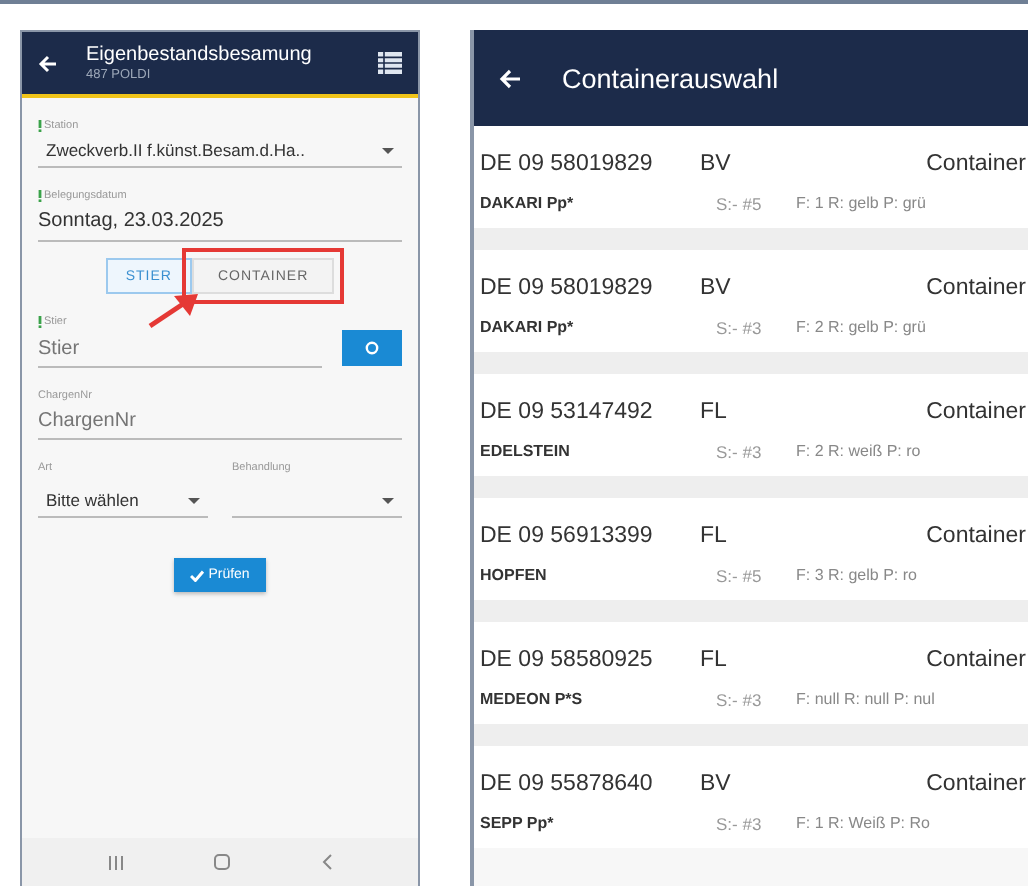  Describe the element at coordinates (514, 576) in the screenshot. I see `bull-name: HOPFEN` at that location.